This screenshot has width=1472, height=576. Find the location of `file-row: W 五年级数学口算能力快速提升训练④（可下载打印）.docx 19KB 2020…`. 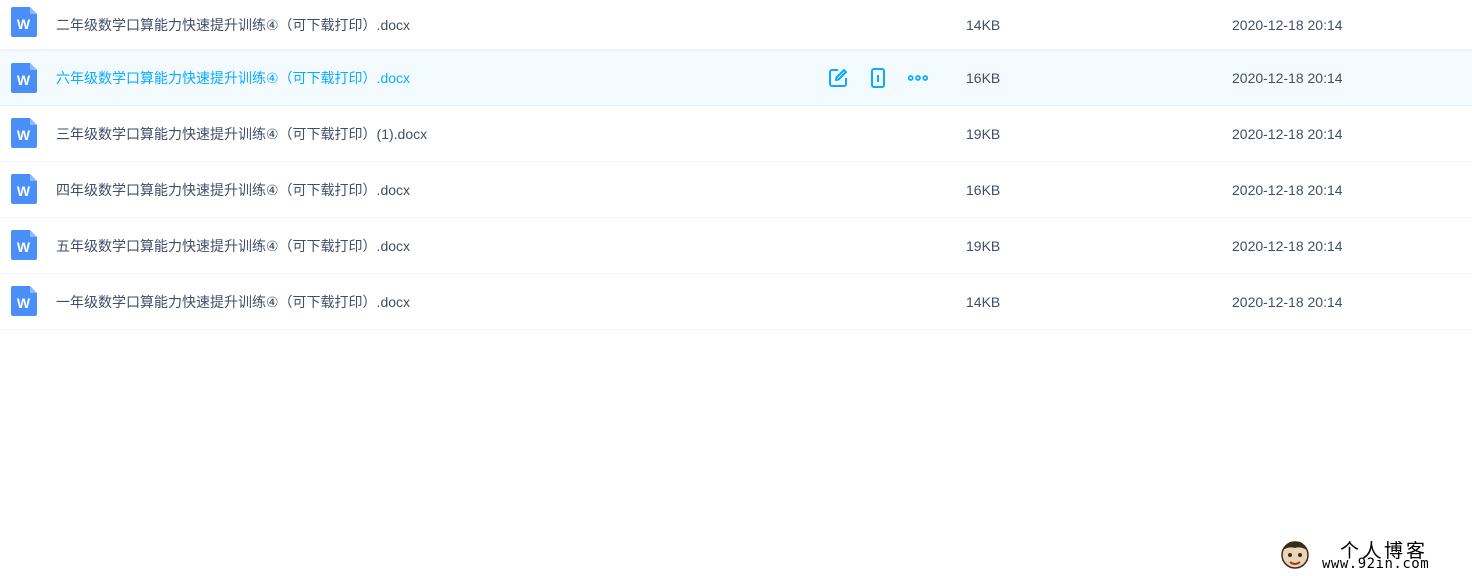

file-row: W 五年级数学口算能力快速提升训练④（可下载打印）.docx 19KB 2020… is located at coordinates (736, 246).